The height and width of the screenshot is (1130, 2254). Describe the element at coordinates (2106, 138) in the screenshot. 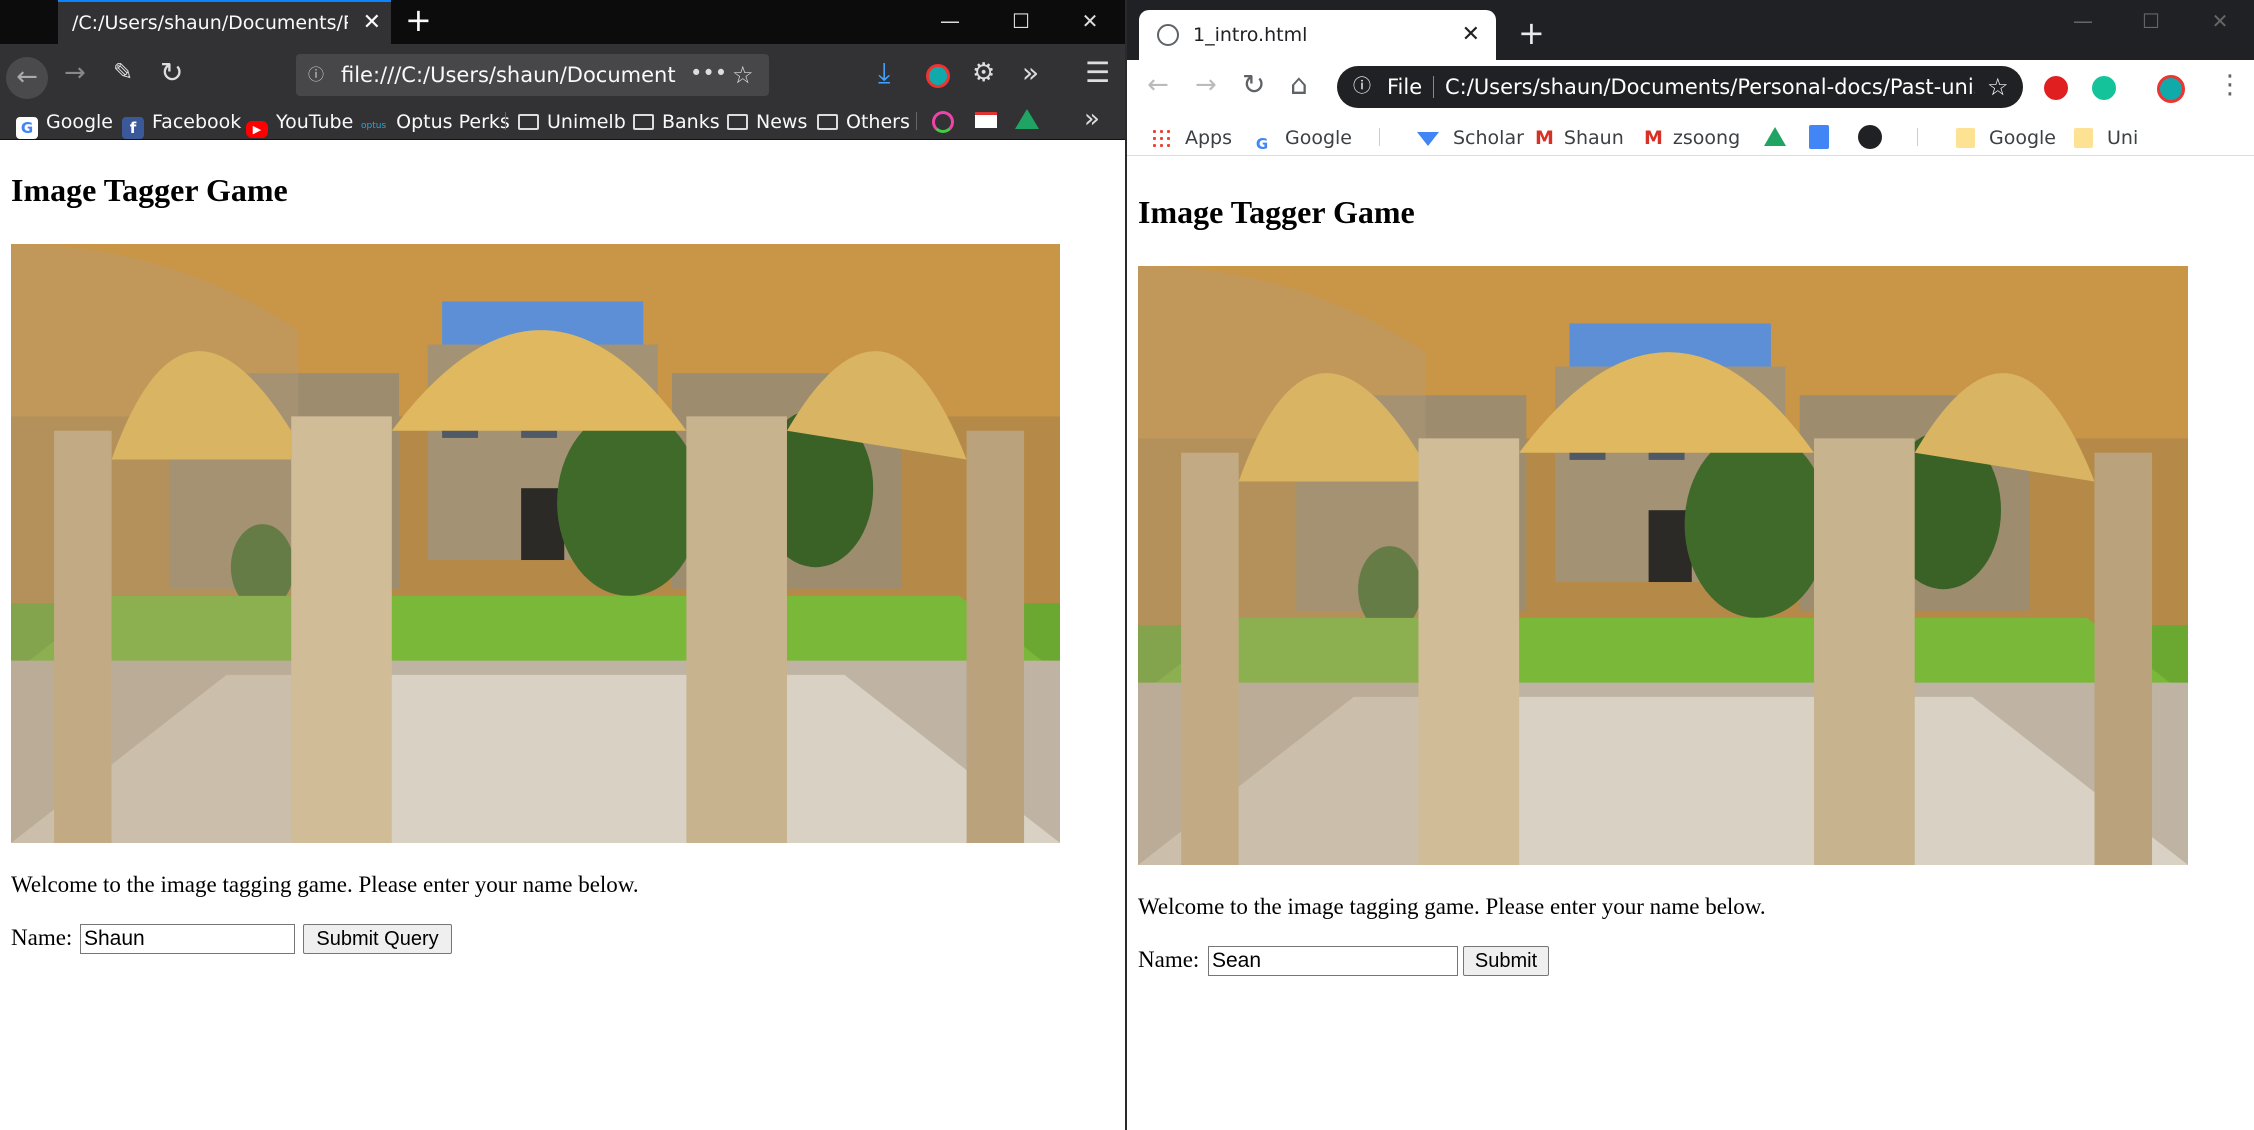

I see `bookmark-folder-uni: Uni` at that location.